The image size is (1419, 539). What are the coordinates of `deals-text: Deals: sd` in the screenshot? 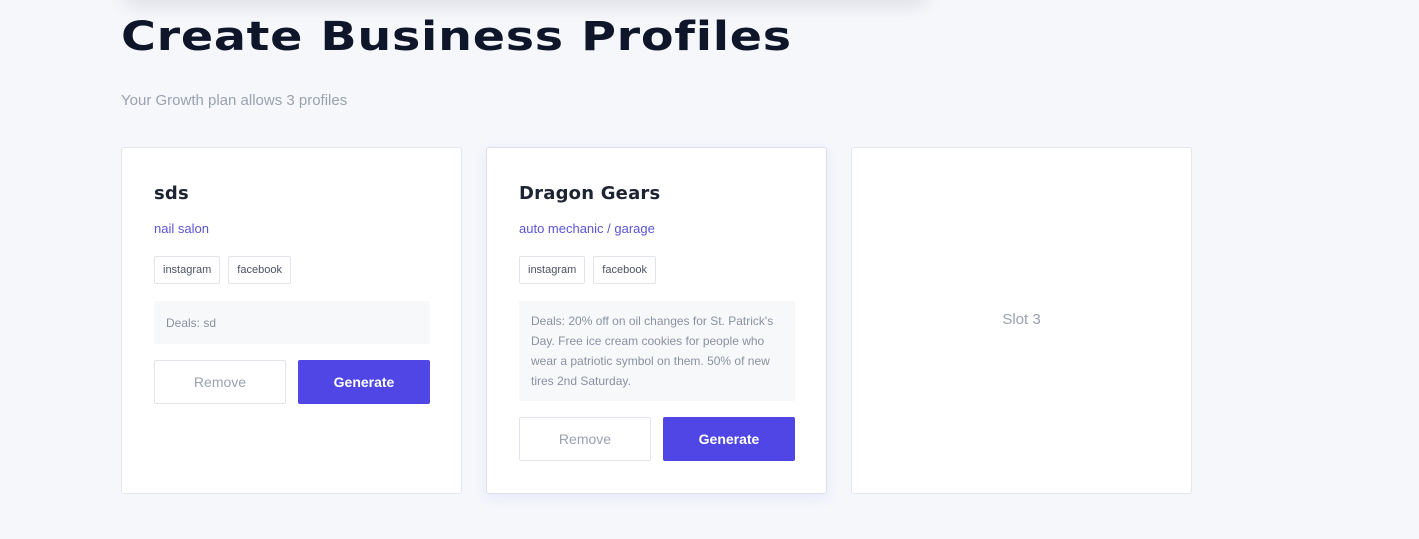 It's located at (292, 322).